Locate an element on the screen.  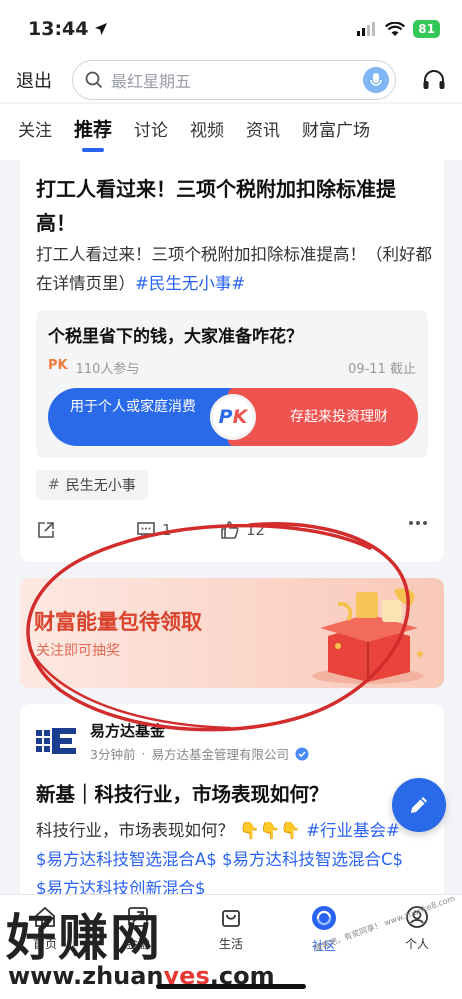
post-title: 打工人看过来！三项个税附加扣除标准提高！ is located at coordinates (234, 206).